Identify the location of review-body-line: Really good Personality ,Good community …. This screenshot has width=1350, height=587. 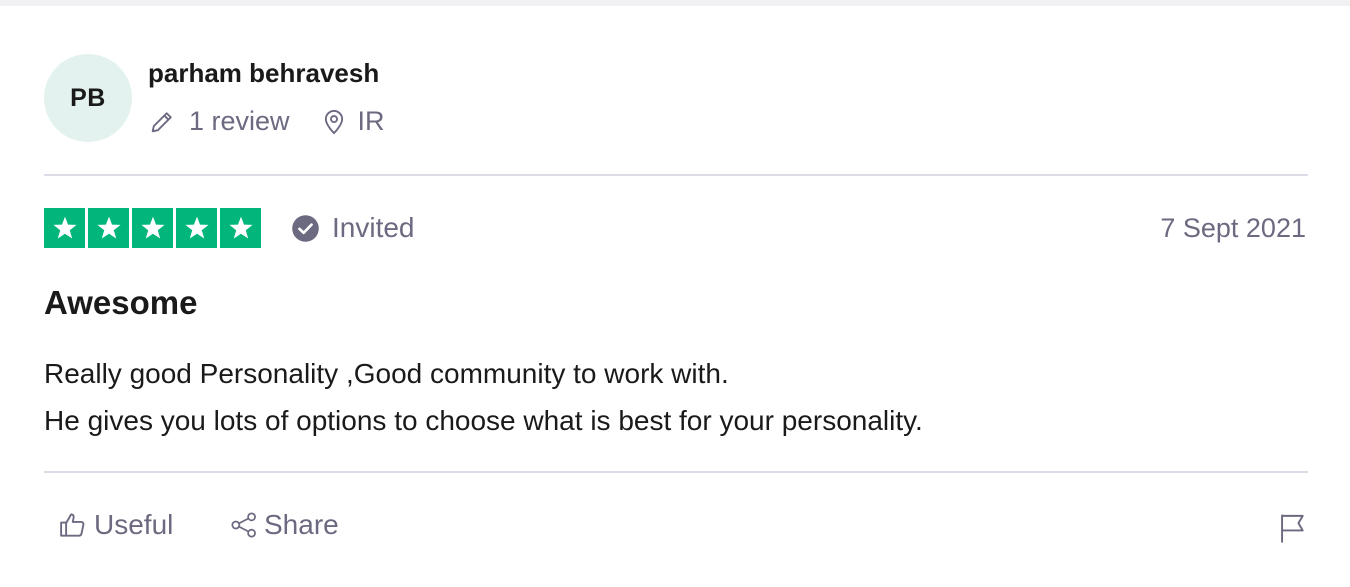
(386, 373).